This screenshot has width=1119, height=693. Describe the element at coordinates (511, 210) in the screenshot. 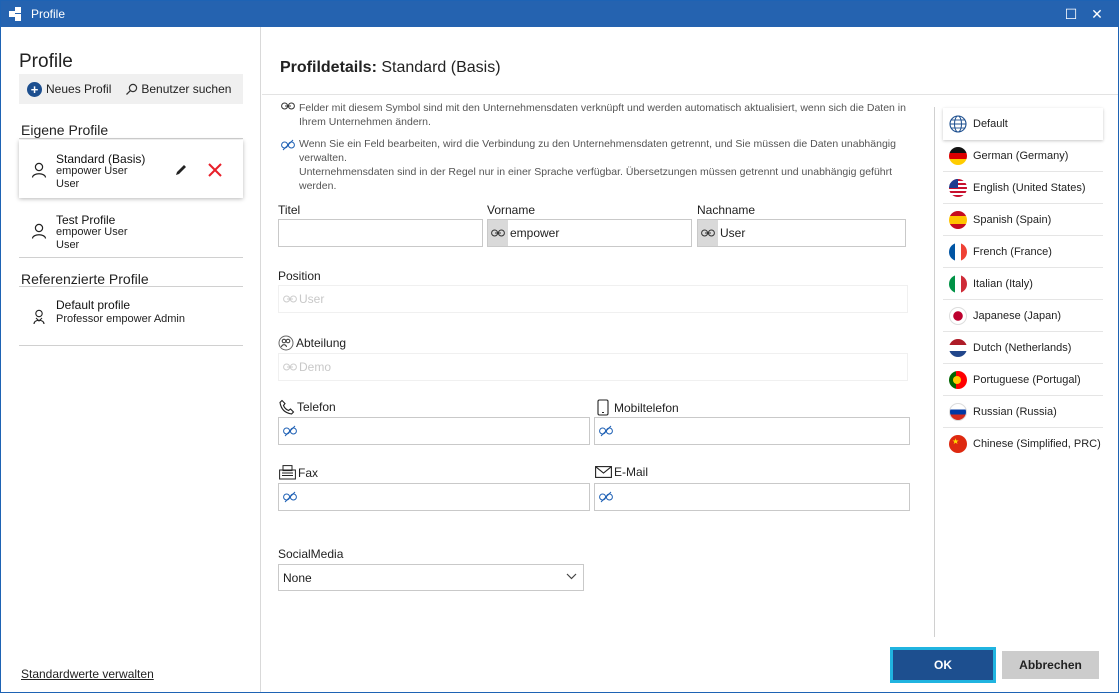

I see `vorname-label: Vorname` at that location.